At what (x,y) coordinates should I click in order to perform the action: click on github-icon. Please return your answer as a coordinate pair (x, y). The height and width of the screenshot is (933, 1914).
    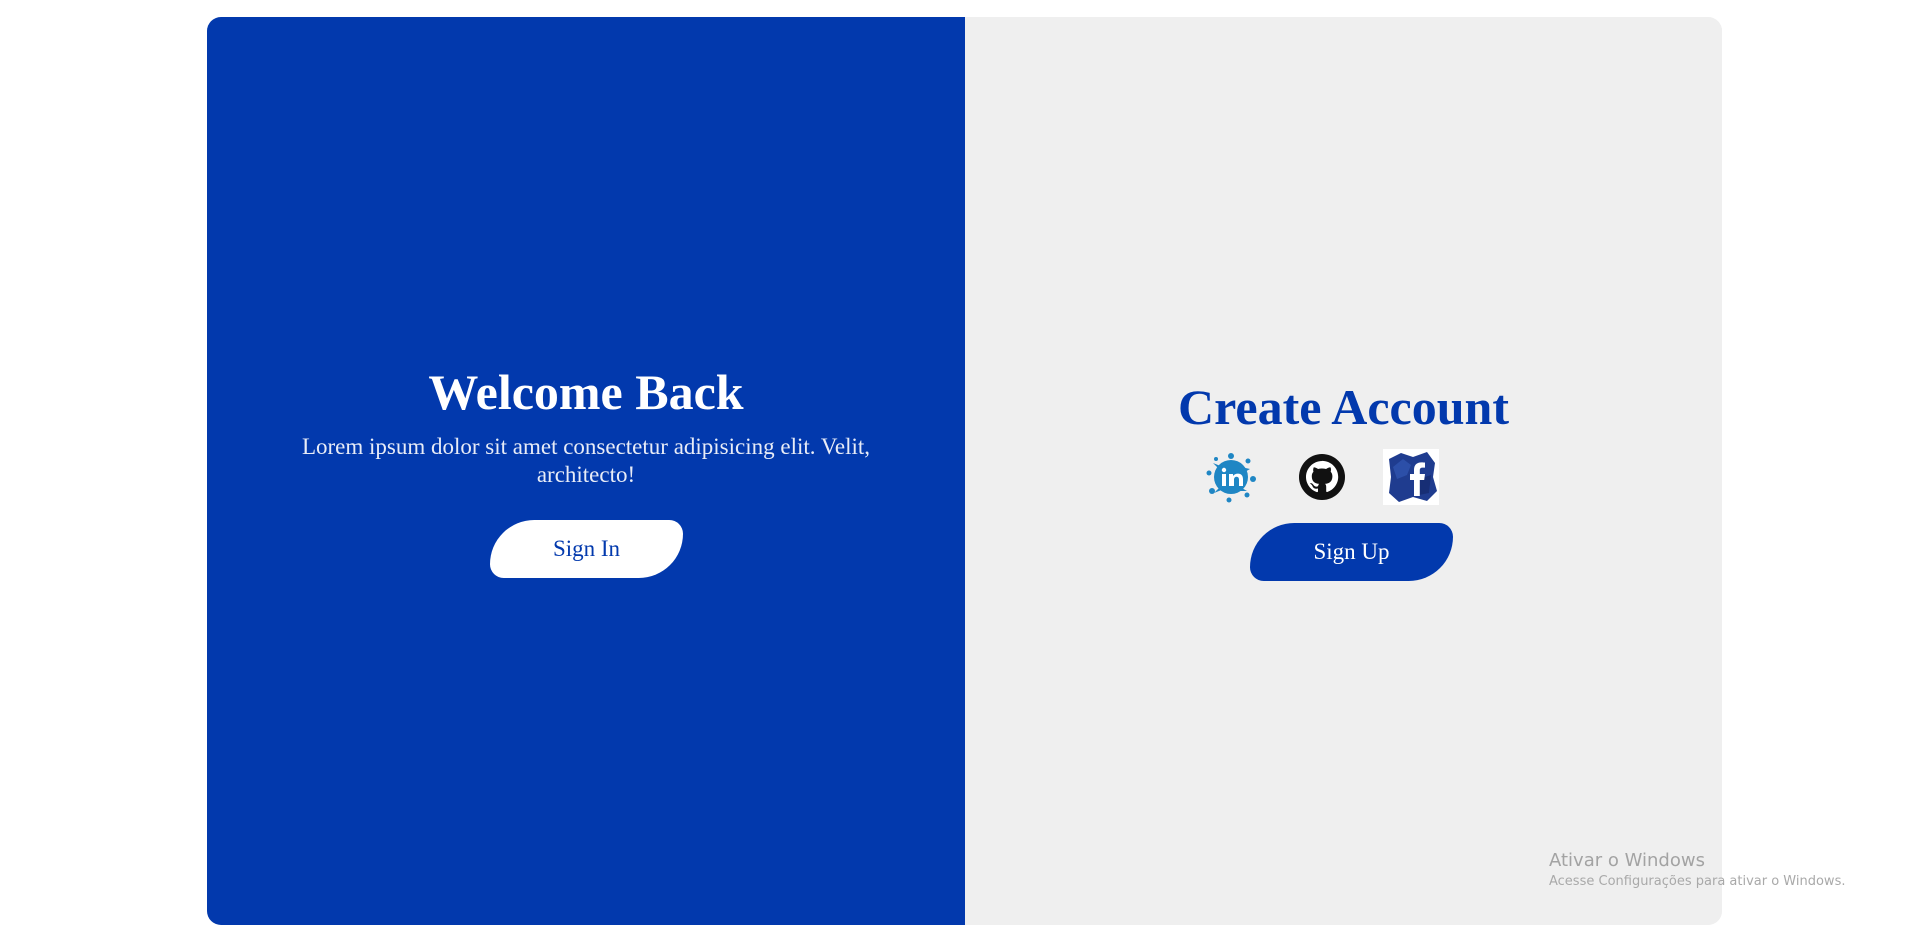
    Looking at the image, I should click on (1322, 477).